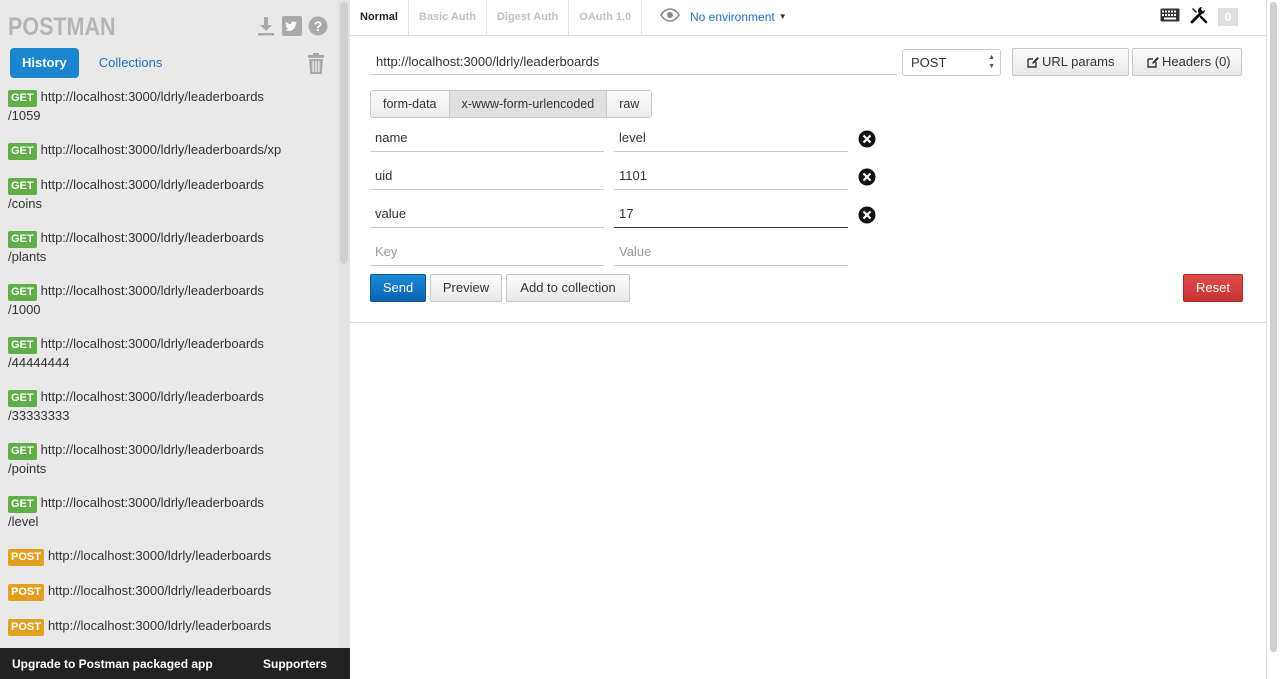 The width and height of the screenshot is (1280, 679). Describe the element at coordinates (991, 62) in the screenshot. I see `select-arrows-icon: ▲ ▼` at that location.